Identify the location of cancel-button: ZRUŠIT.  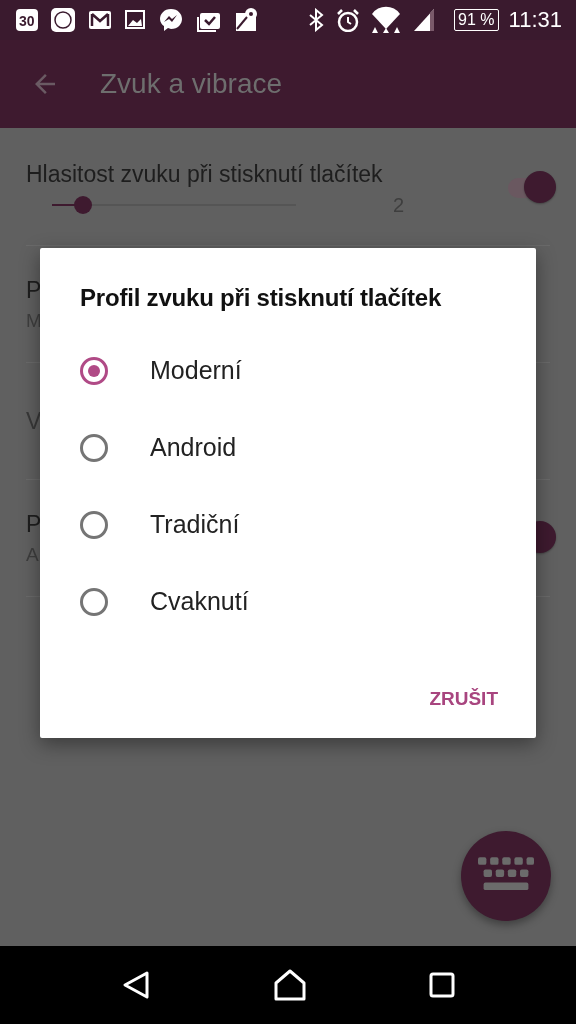
(463, 699).